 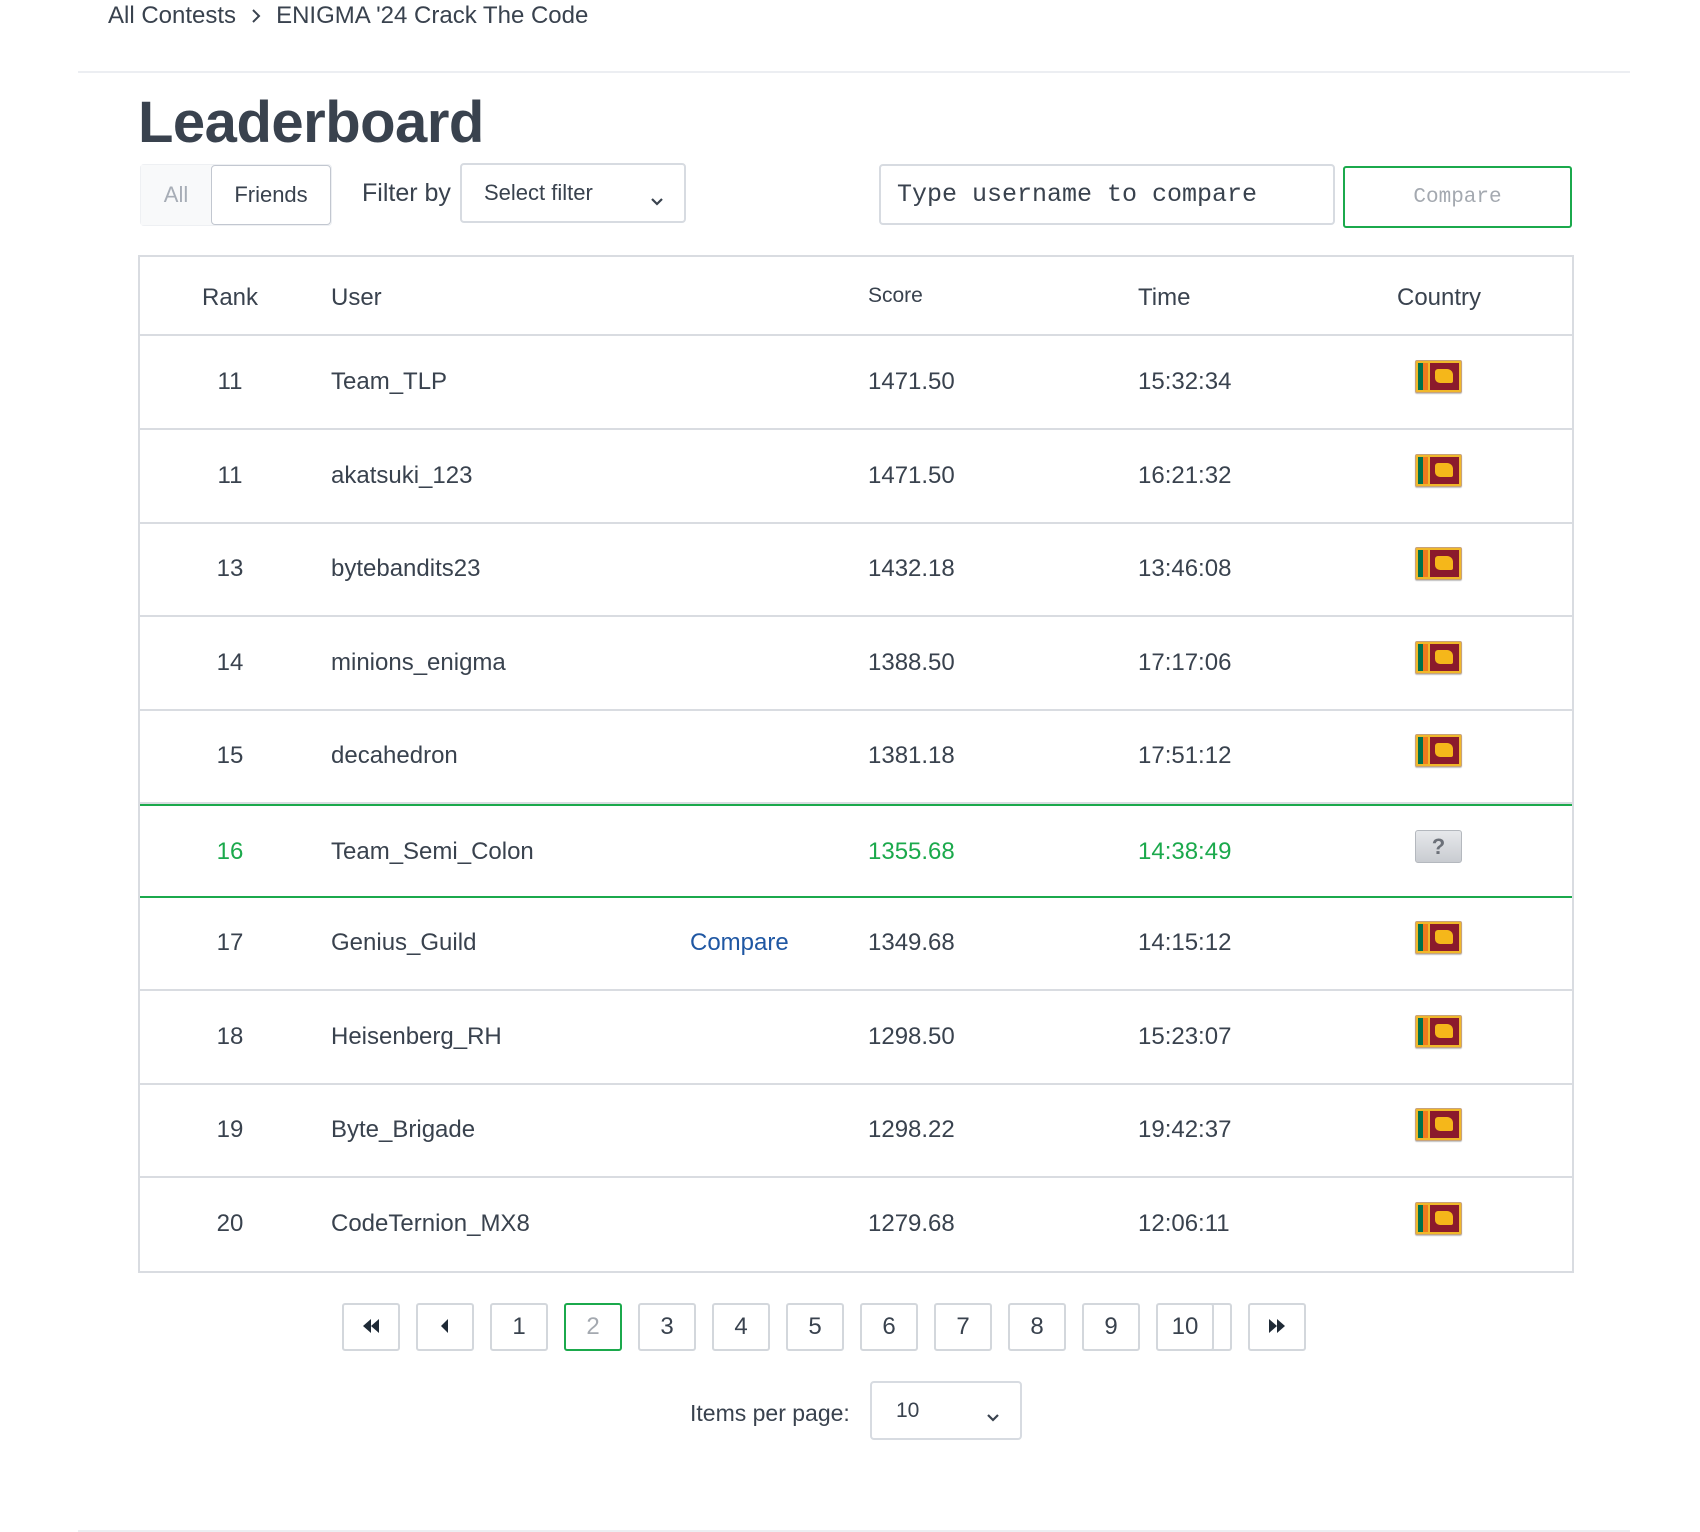 What do you see at coordinates (230, 297) in the screenshot?
I see `header-rank: Rank` at bounding box center [230, 297].